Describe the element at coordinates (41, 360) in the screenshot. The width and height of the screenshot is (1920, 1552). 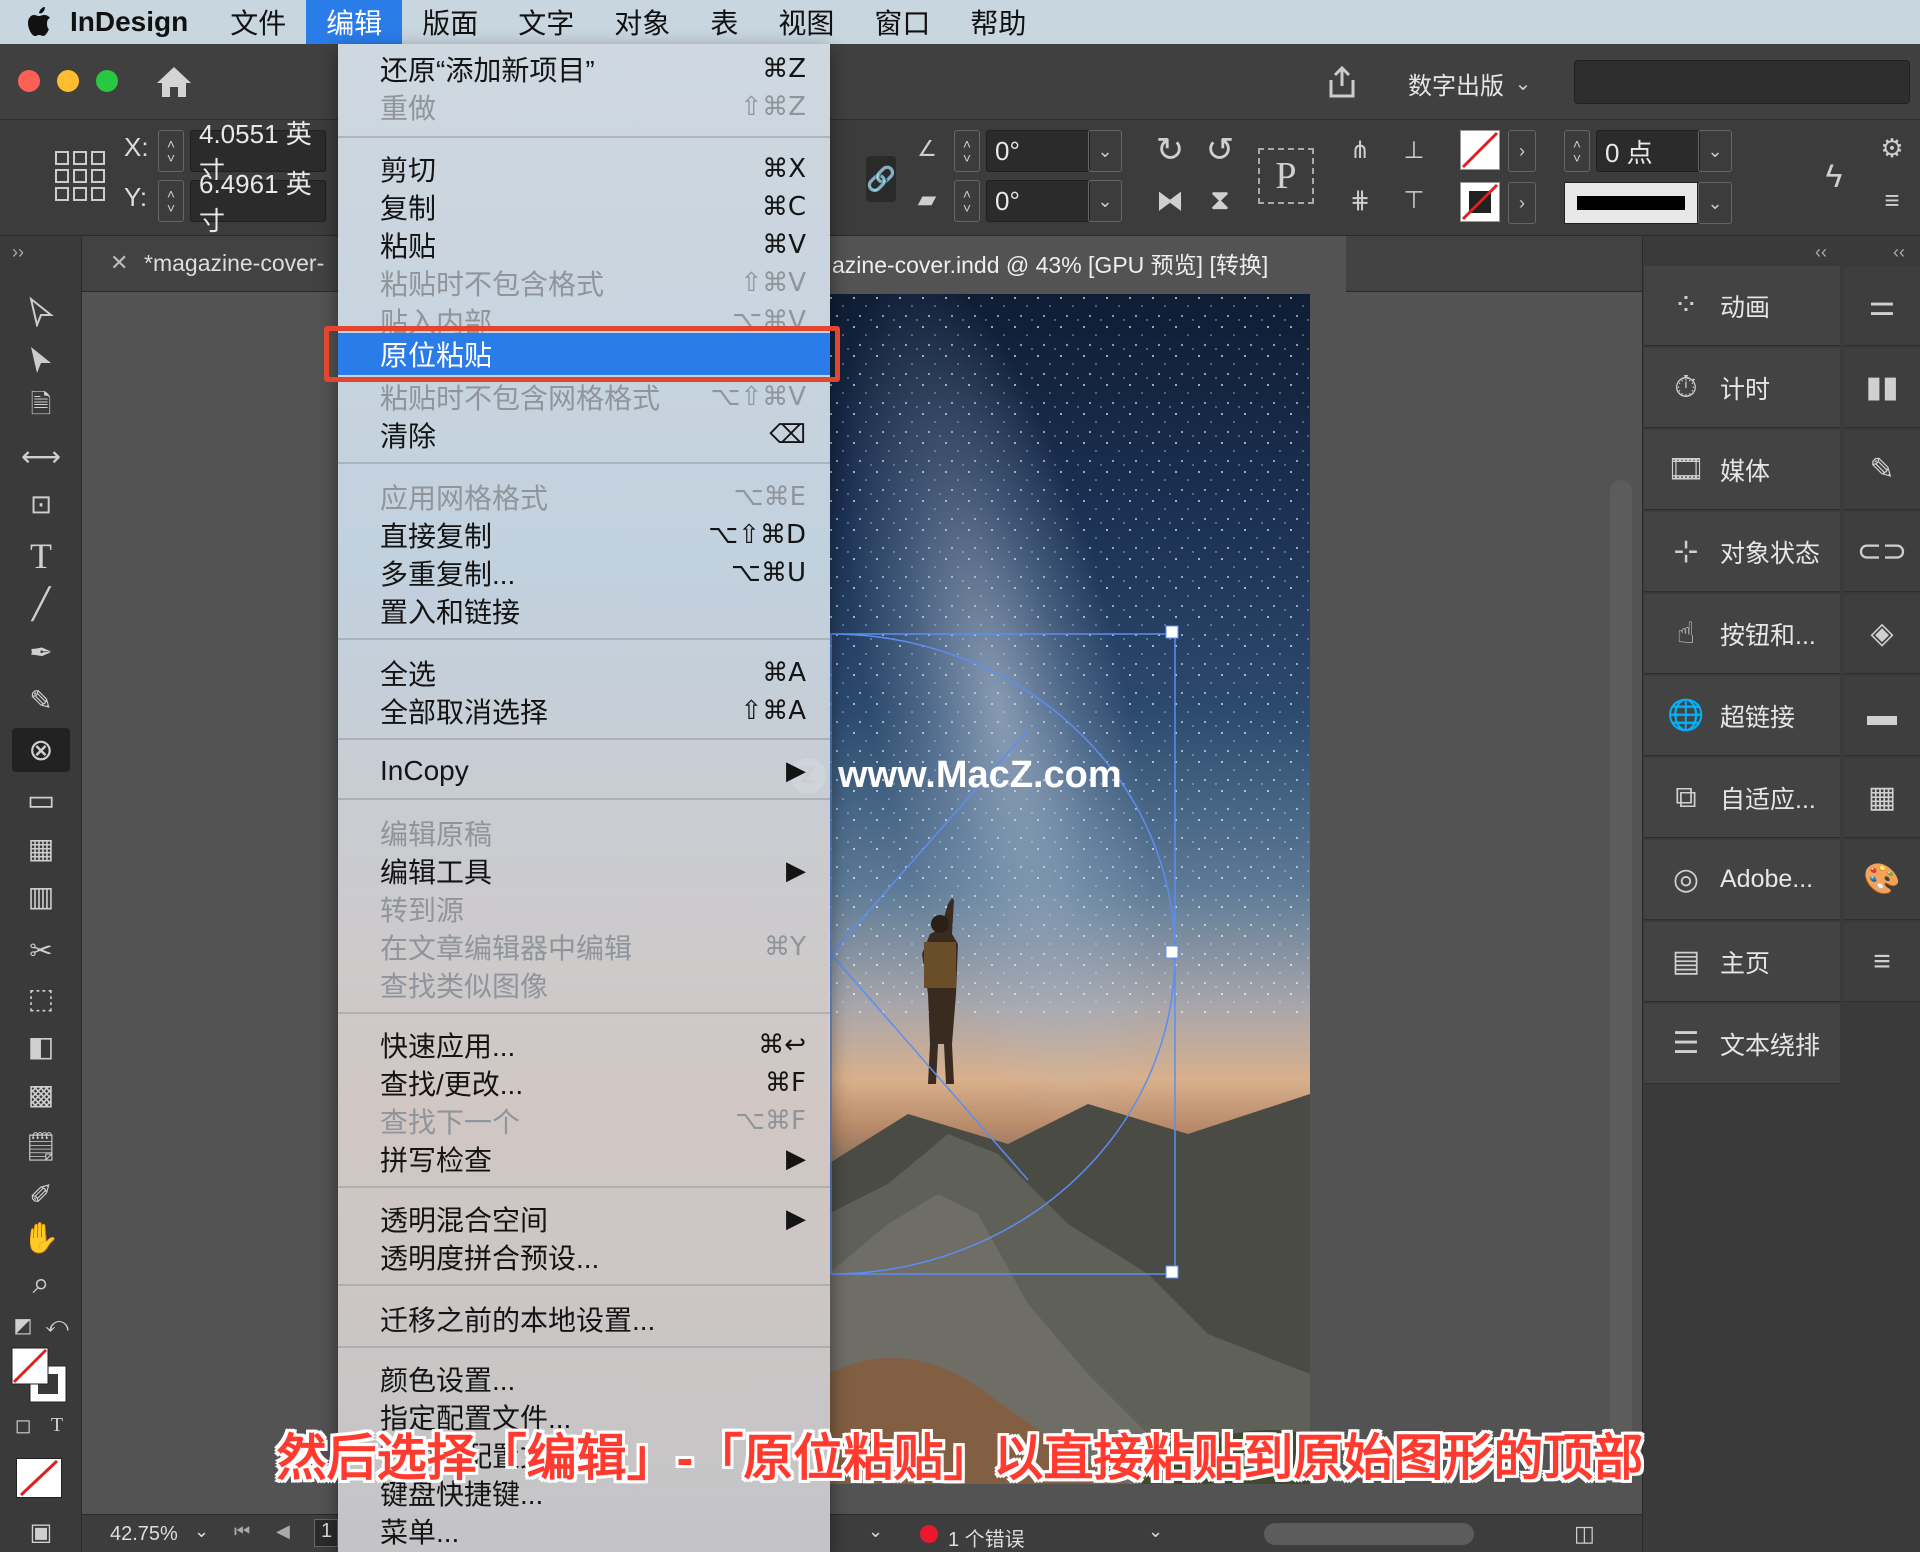
I see `direct-selection-tool-icon` at that location.